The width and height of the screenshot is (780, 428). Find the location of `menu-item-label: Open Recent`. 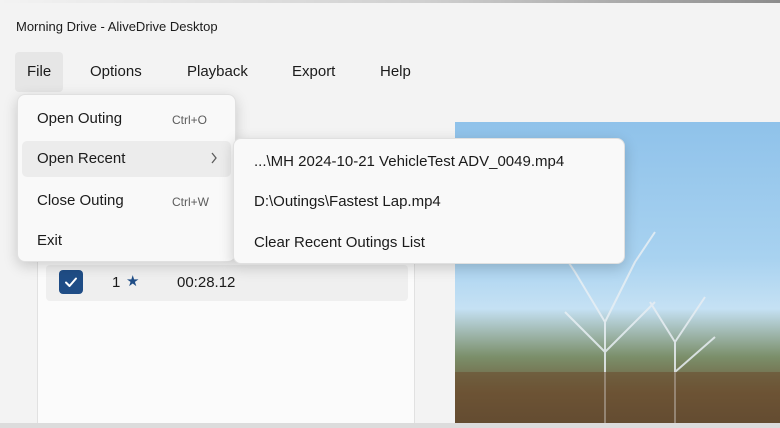

menu-item-label: Open Recent is located at coordinates (81, 158).